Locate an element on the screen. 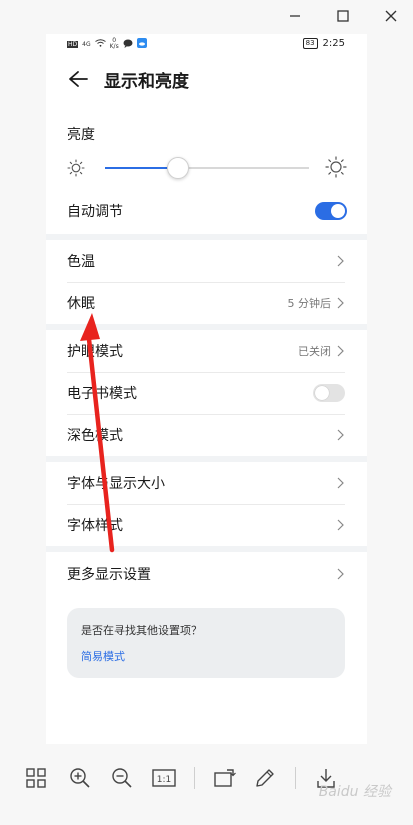 The image size is (413, 825). row-label: 护眼模式 is located at coordinates (95, 352).